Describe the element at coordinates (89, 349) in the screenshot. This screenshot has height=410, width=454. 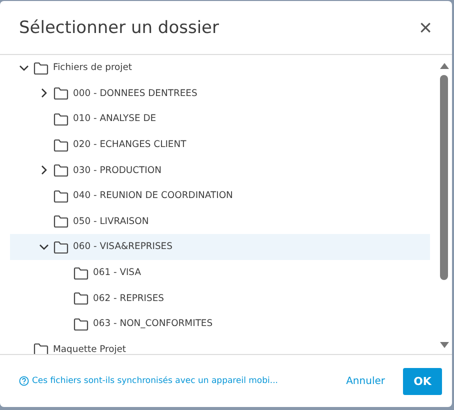
I see `folder-name: Maquette Projet` at that location.